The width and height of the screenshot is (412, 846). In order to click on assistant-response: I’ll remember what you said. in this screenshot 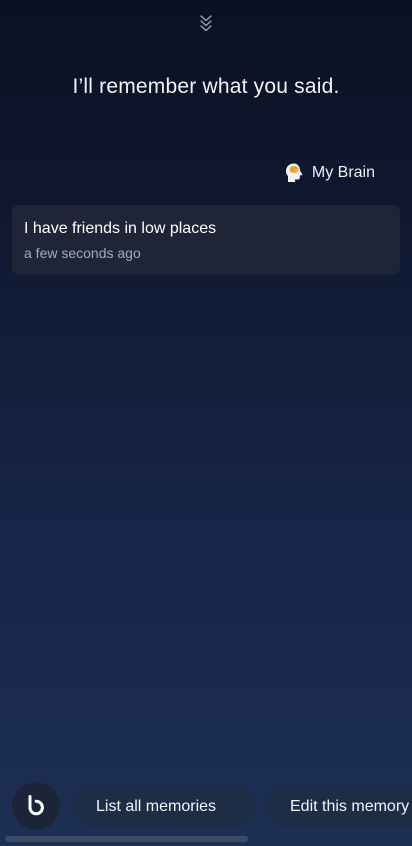, I will do `click(206, 86)`.